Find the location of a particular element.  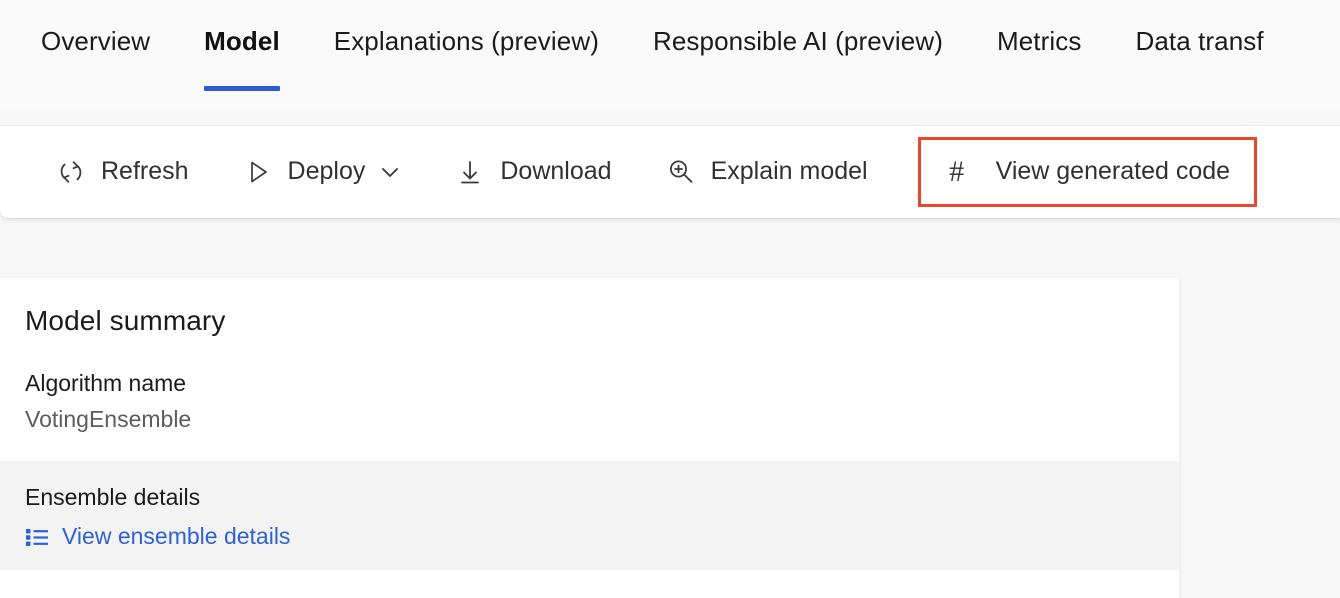

view-ensemble-details-link: View ensemble details is located at coordinates (157, 536).